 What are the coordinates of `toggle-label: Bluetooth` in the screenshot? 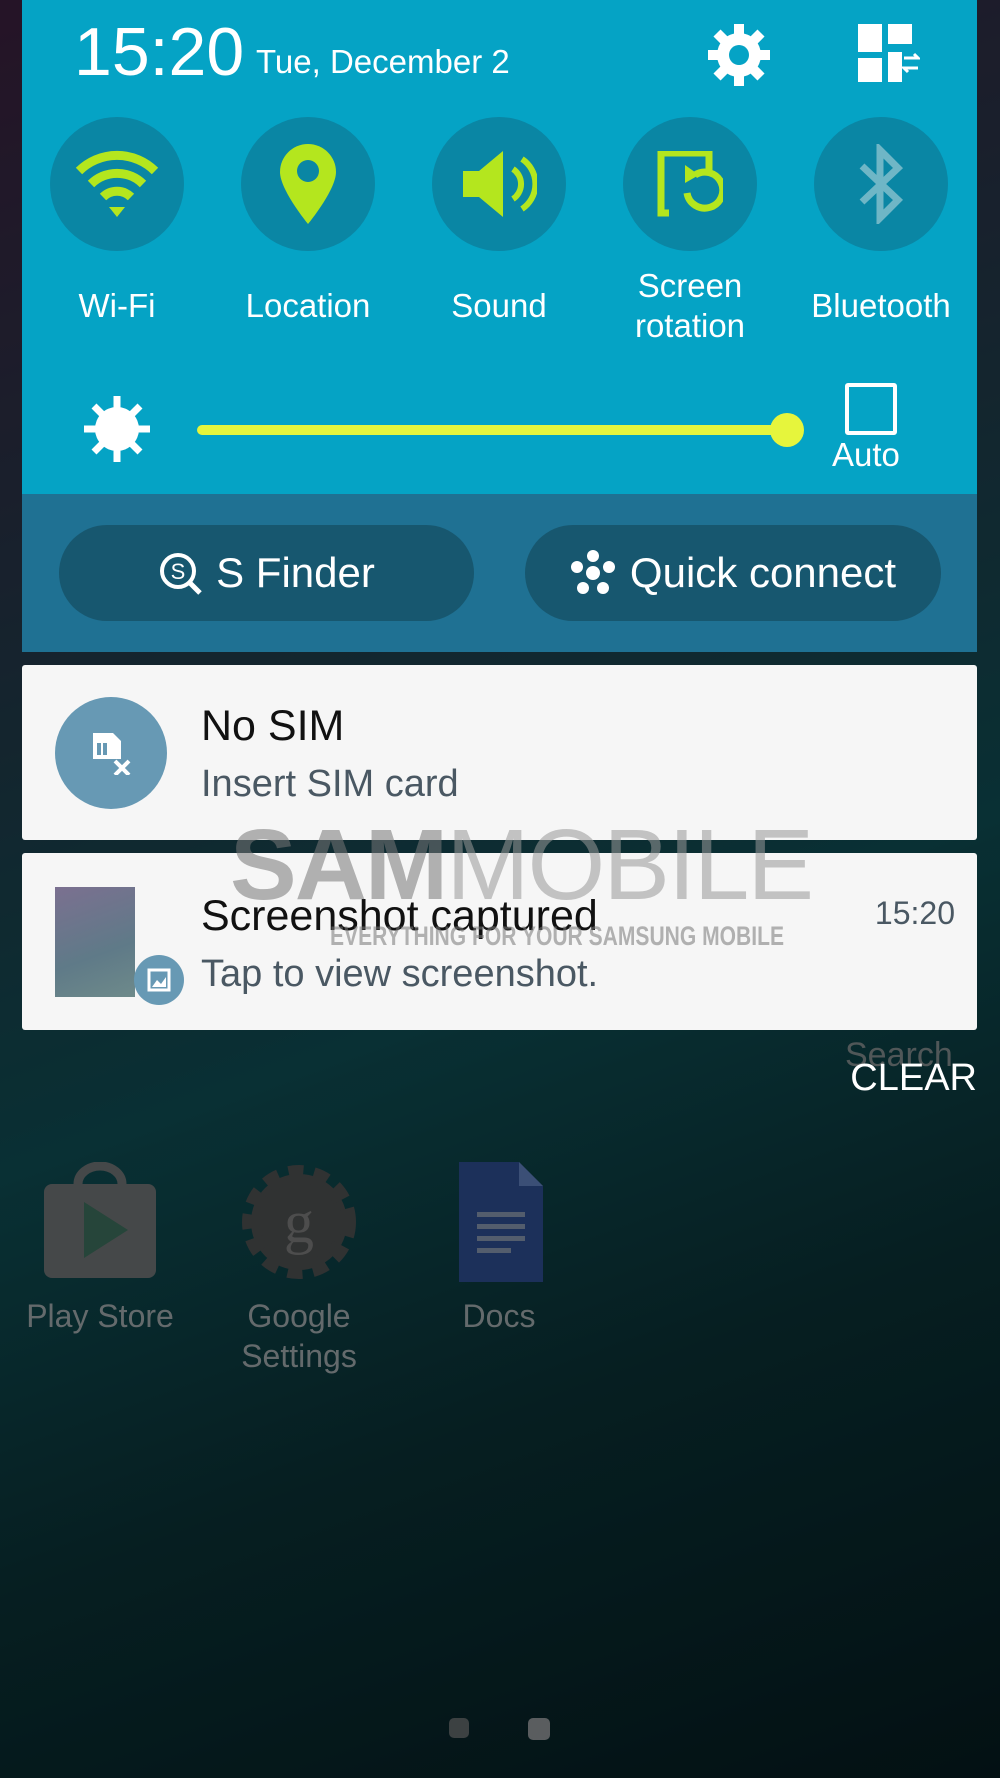 It's located at (881, 305).